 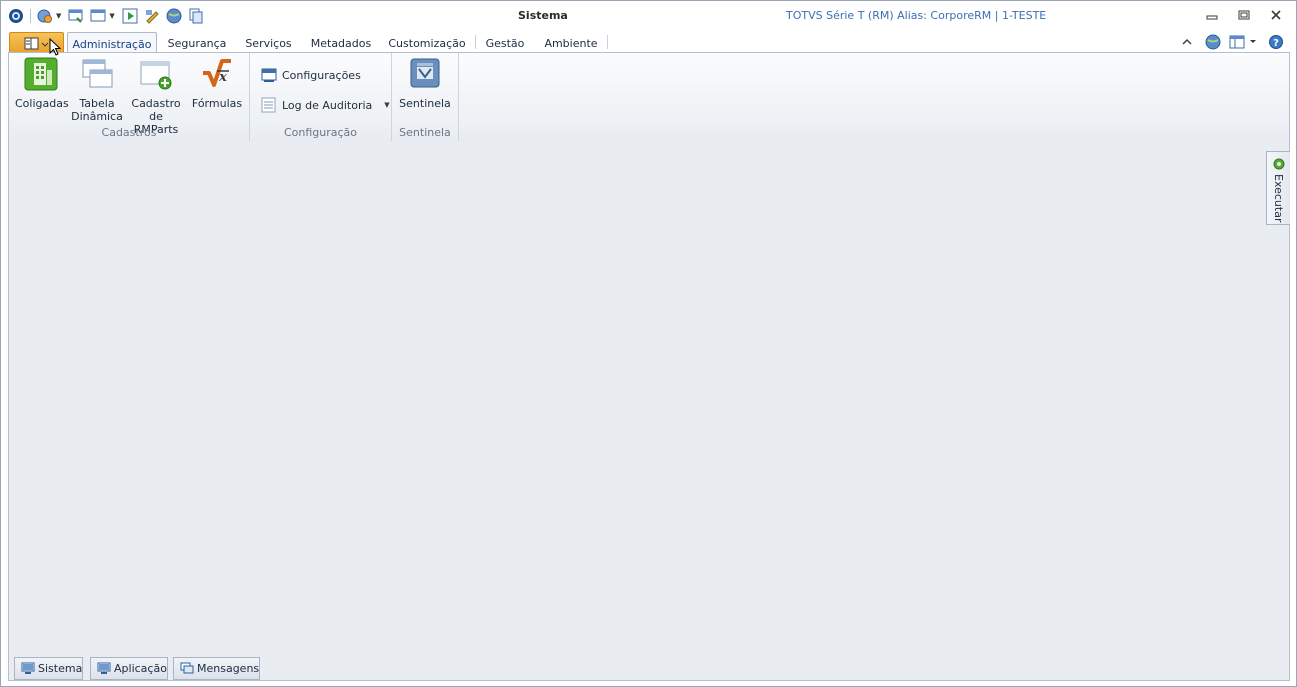 What do you see at coordinates (60, 668) in the screenshot?
I see `bottom-tab-sistema-label: Sistema` at bounding box center [60, 668].